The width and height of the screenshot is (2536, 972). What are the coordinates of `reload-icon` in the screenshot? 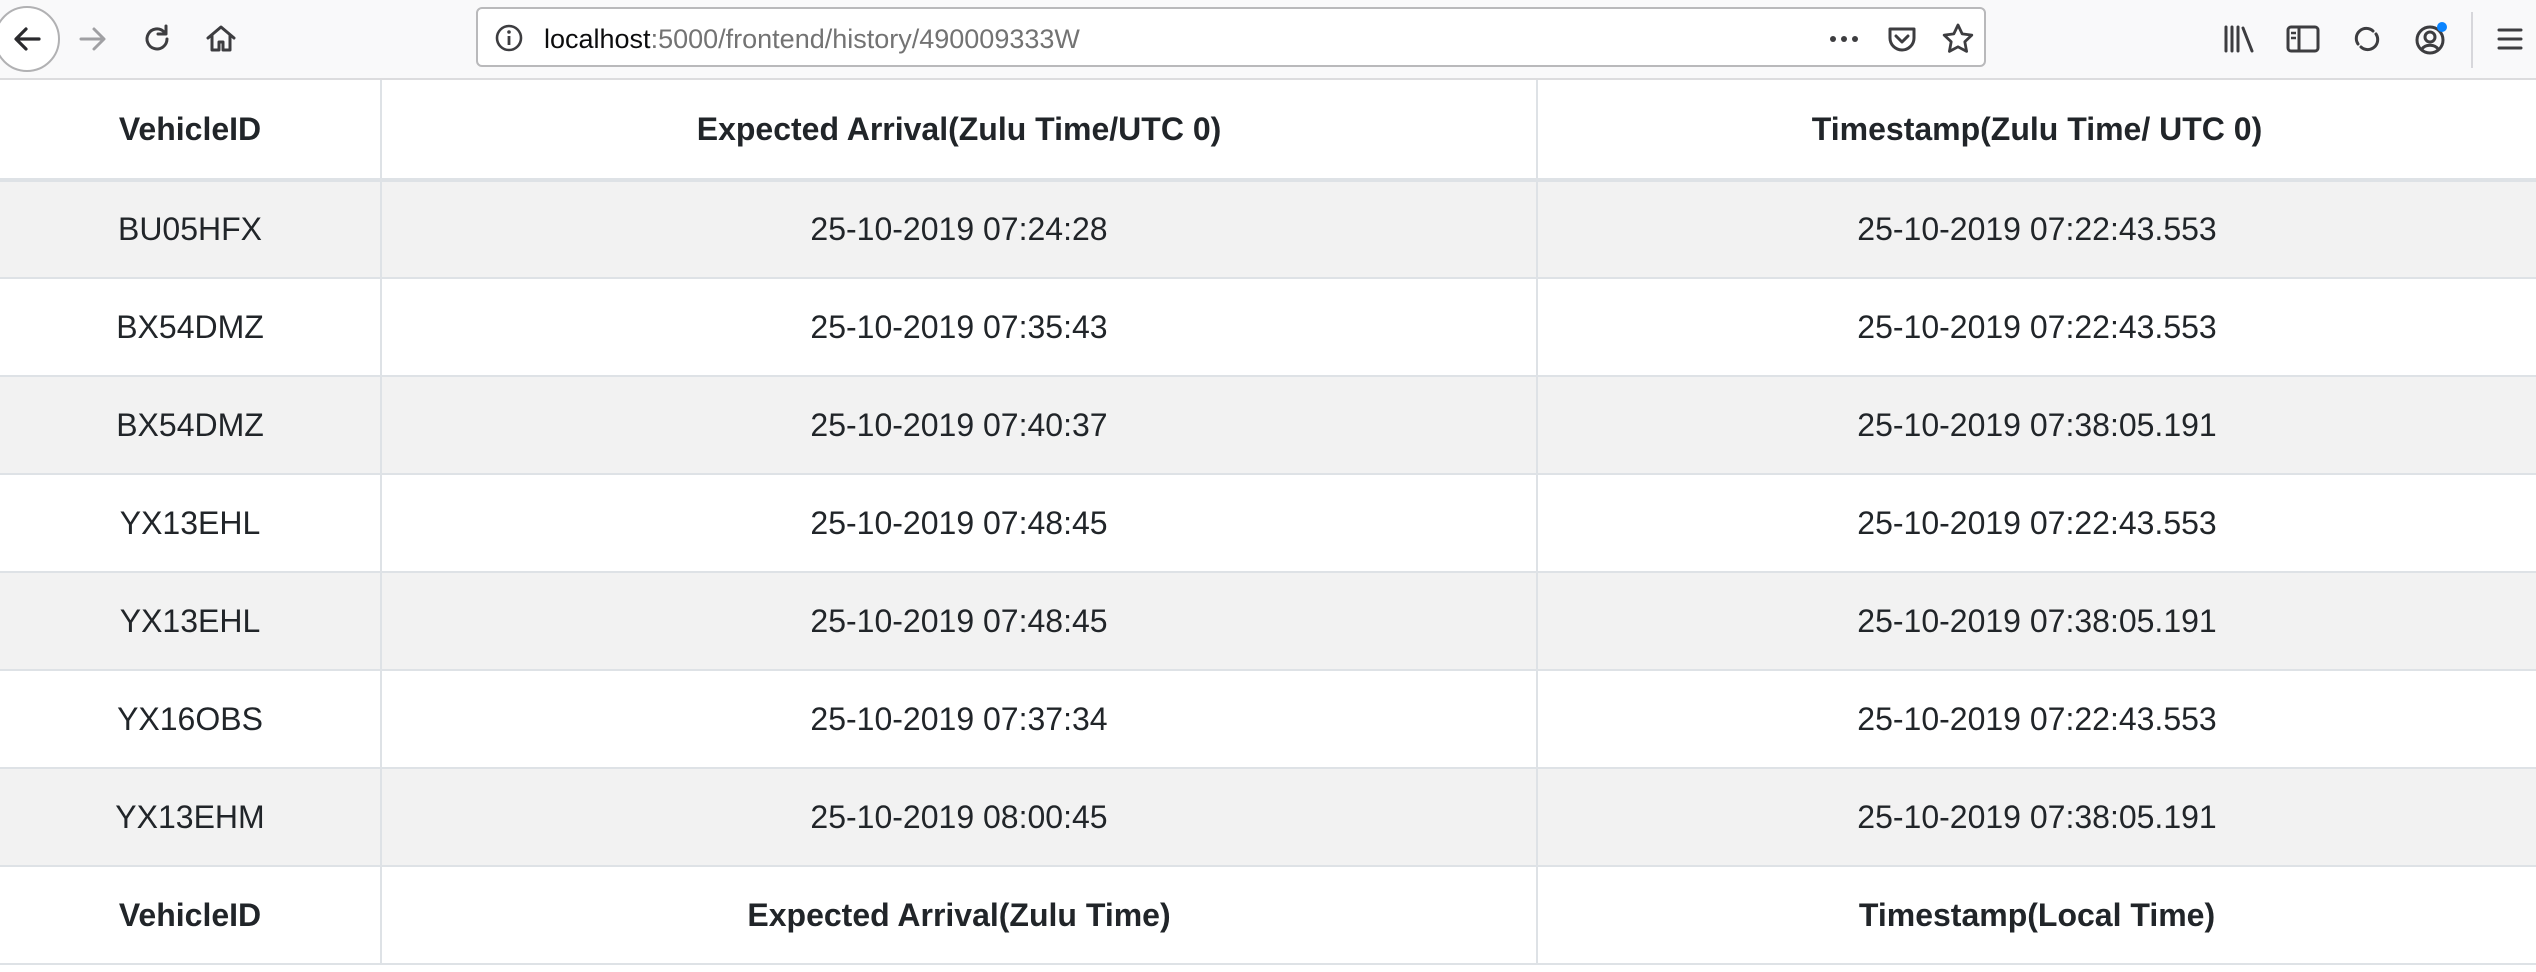 It's located at (157, 37).